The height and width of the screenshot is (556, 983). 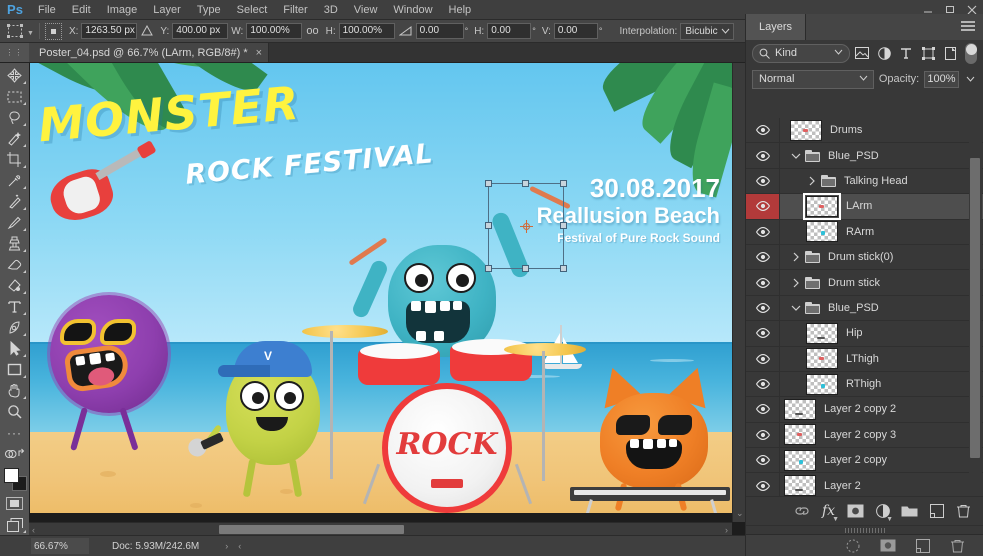 I want to click on menu-3d: 3D, so click(x=331, y=10).